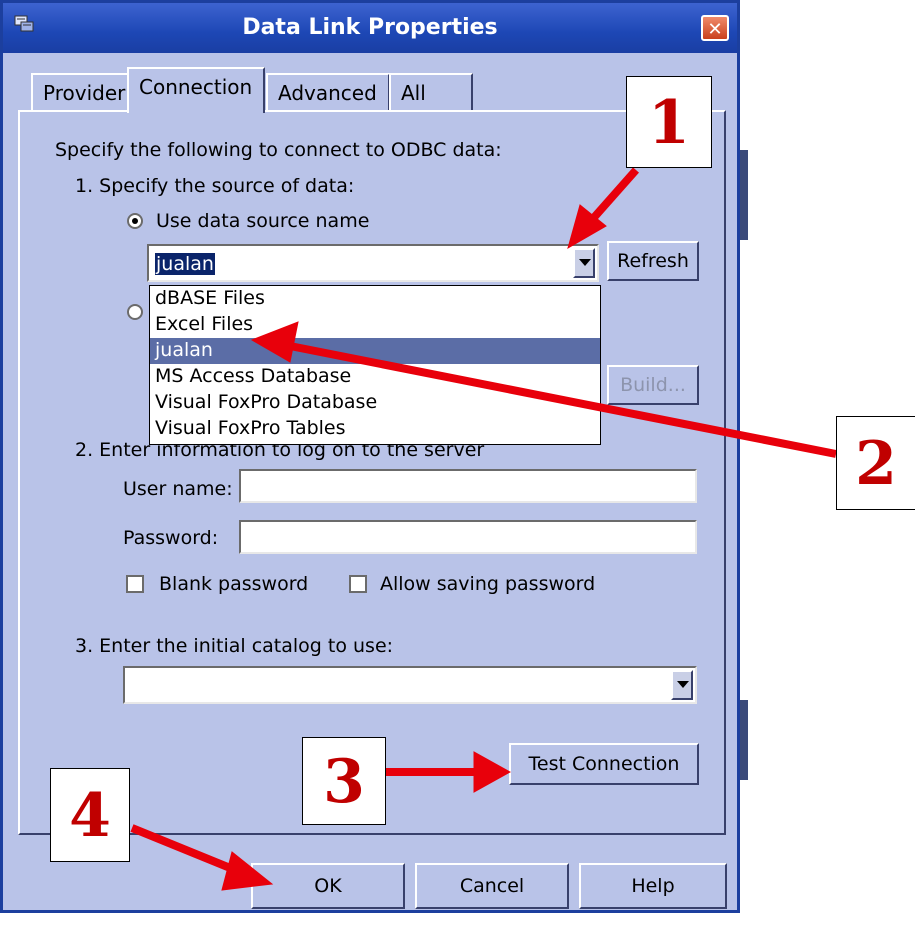 The image size is (915, 925). I want to click on arrow-4-head, so click(247, 871).